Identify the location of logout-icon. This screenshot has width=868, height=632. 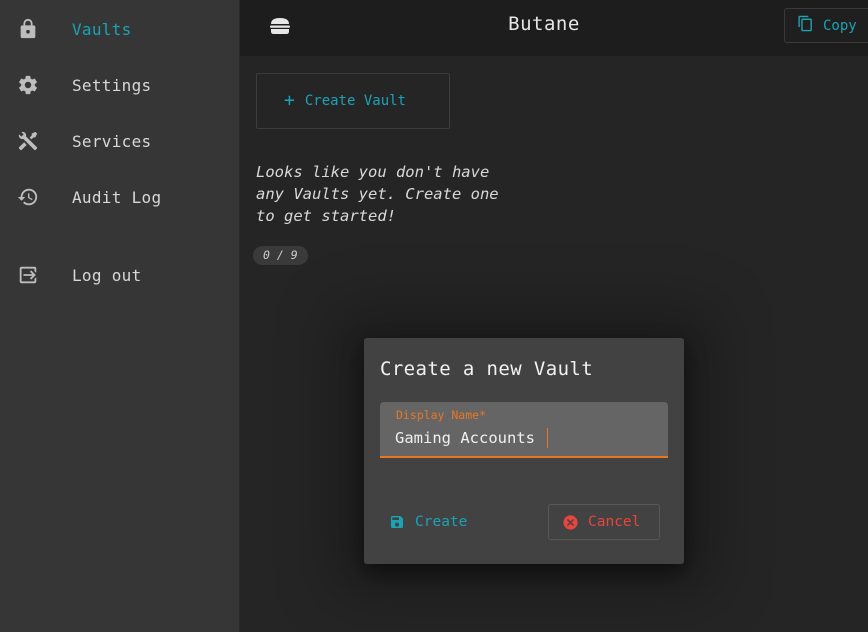
(28, 275).